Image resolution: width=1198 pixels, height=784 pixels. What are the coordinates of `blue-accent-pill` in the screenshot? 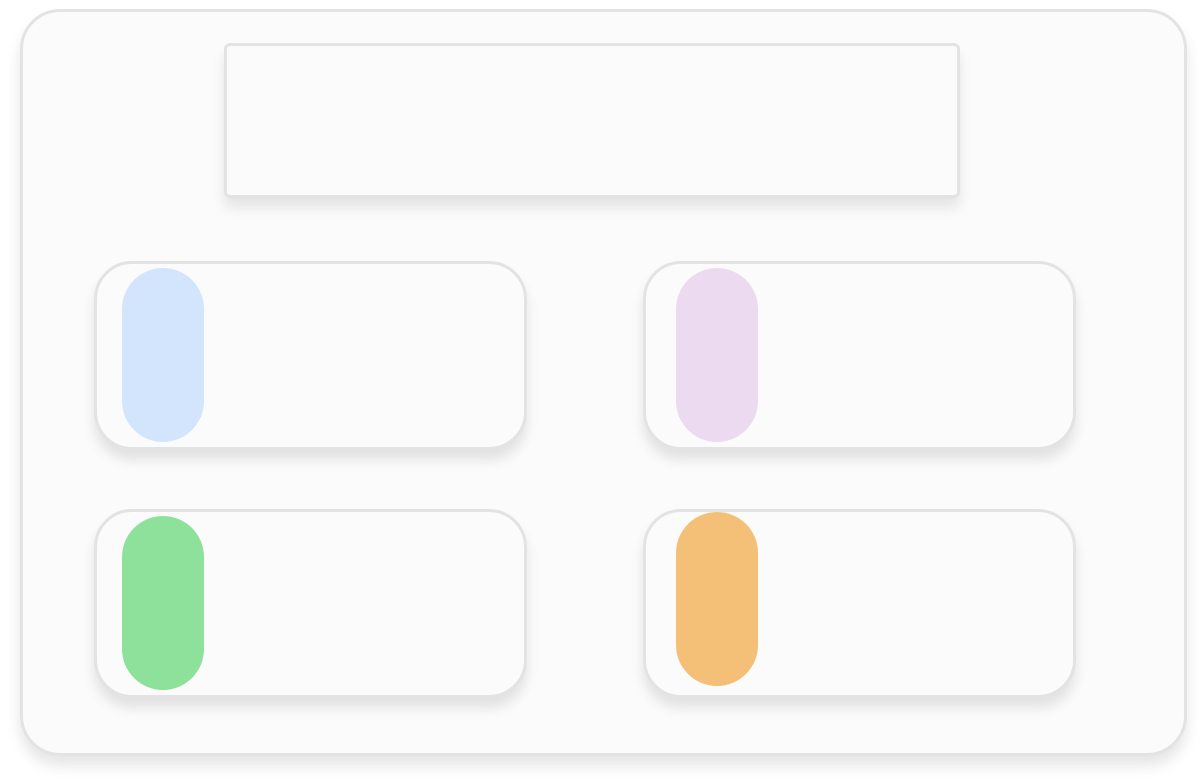 It's located at (163, 355).